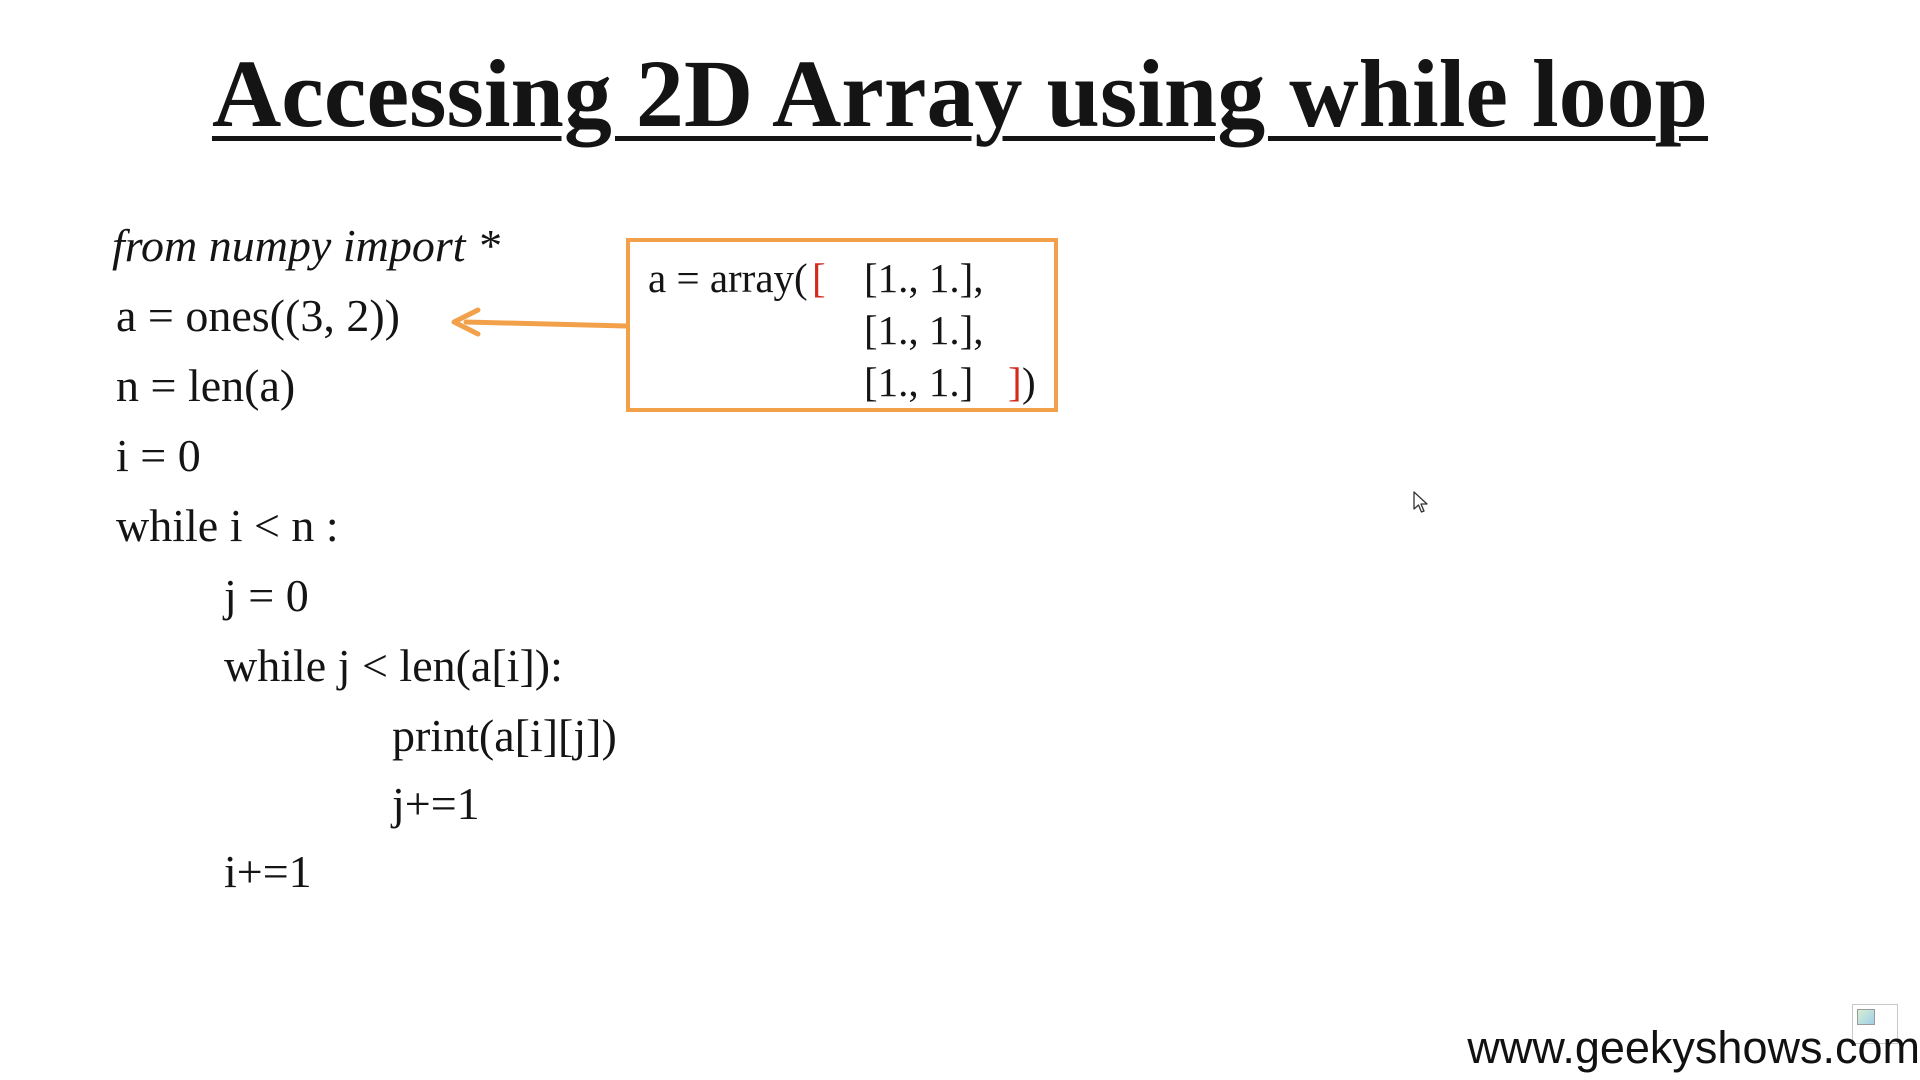 This screenshot has width=1920, height=1080. Describe the element at coordinates (227, 525) in the screenshot. I see `code-line-outer-while: while i < n :` at that location.